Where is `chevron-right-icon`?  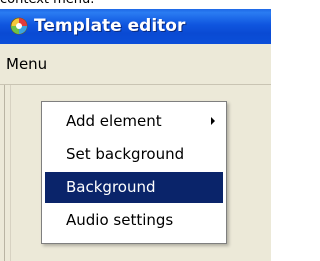 chevron-right-icon is located at coordinates (213, 121).